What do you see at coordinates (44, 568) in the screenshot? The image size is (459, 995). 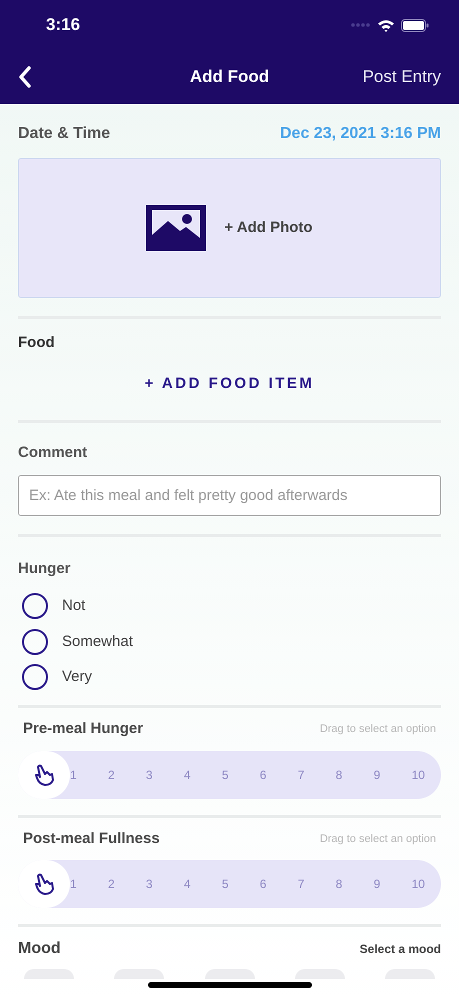 I see `section-label: Hunger` at bounding box center [44, 568].